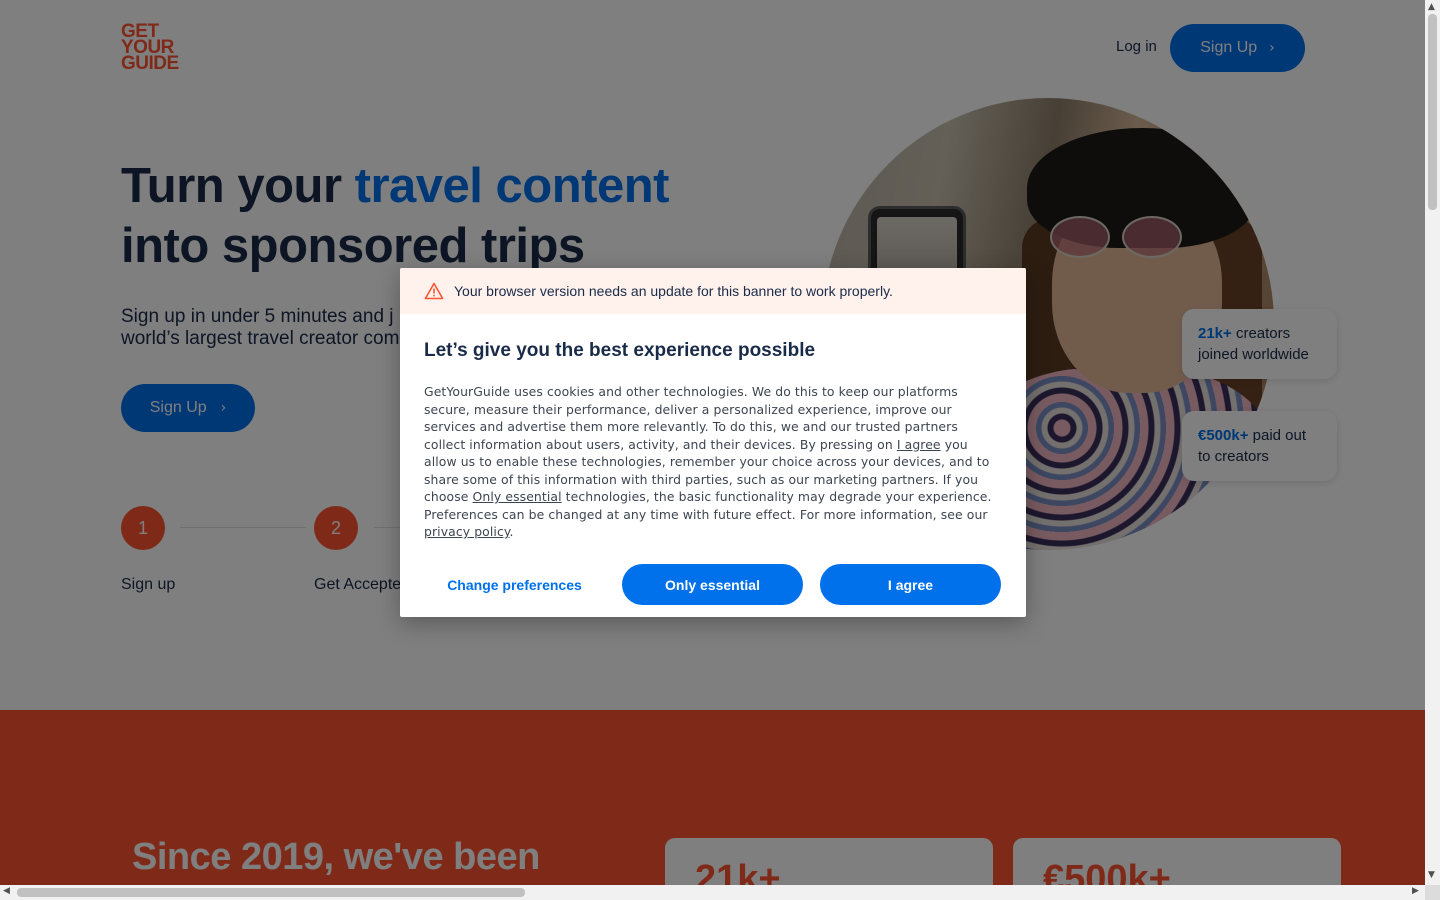  What do you see at coordinates (1431, 7) in the screenshot?
I see `scroll-up-icon: ▲` at bounding box center [1431, 7].